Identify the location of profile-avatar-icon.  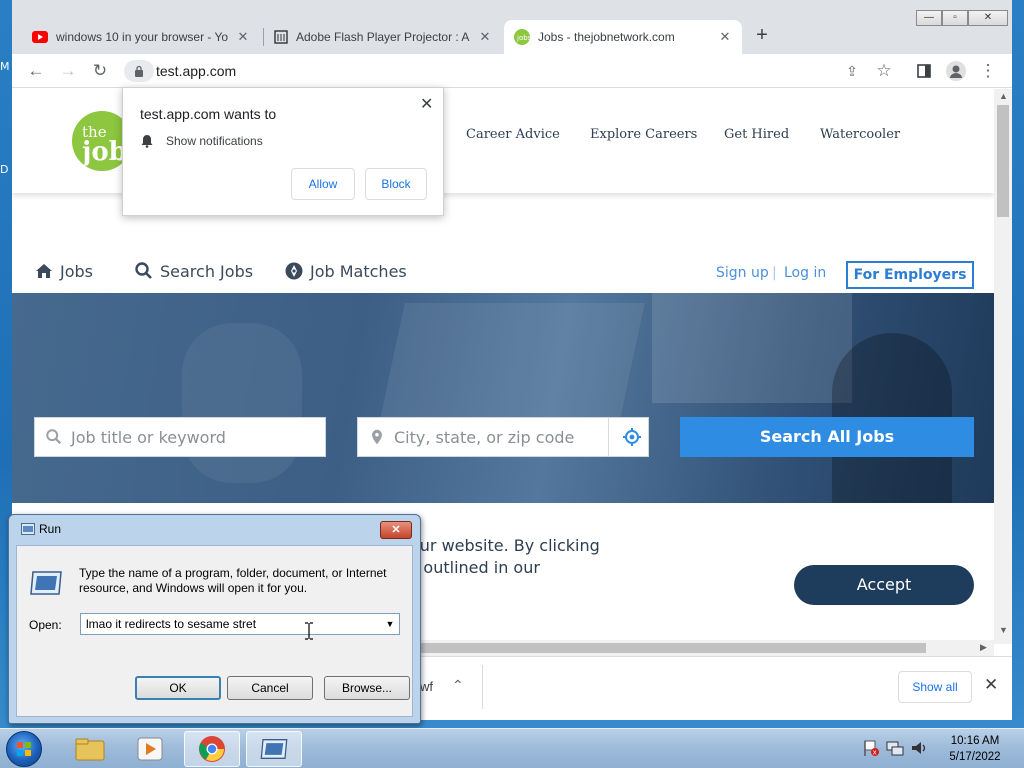
(956, 71).